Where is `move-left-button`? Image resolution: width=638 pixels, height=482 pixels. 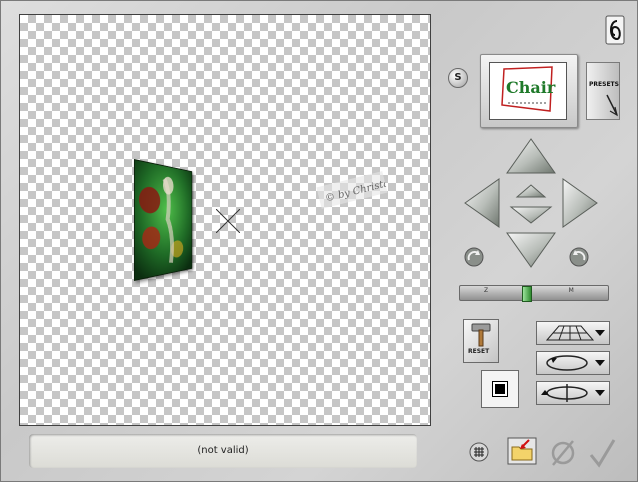
move-left-button is located at coordinates (482, 203).